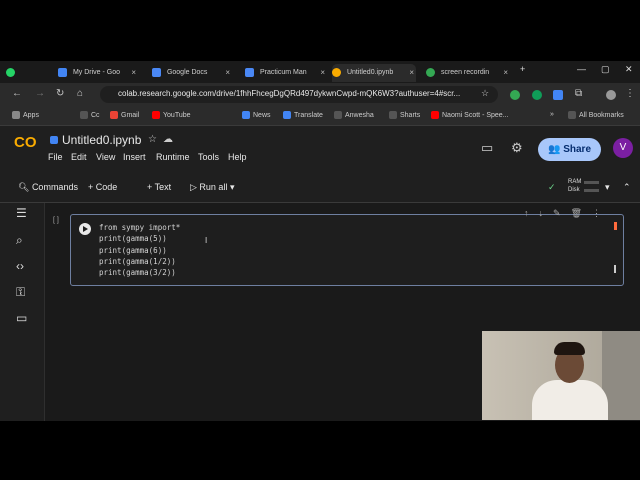 Image resolution: width=640 pixels, height=480 pixels. I want to click on bookmark-news: News, so click(256, 115).